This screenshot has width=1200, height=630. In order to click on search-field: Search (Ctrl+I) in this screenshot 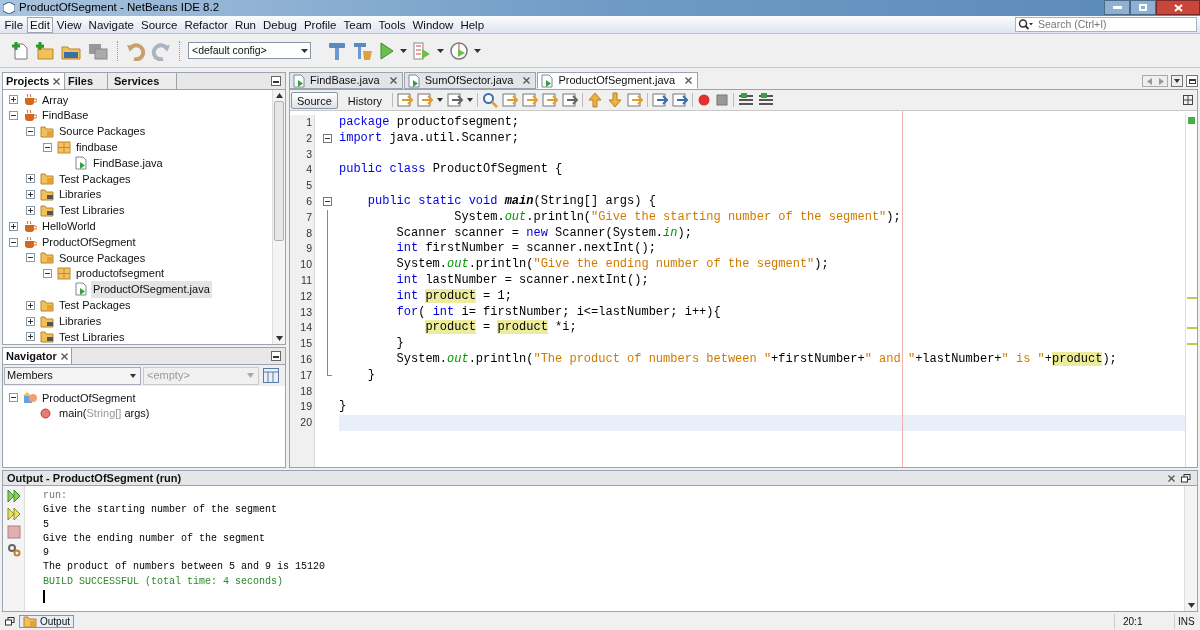, I will do `click(1106, 24)`.